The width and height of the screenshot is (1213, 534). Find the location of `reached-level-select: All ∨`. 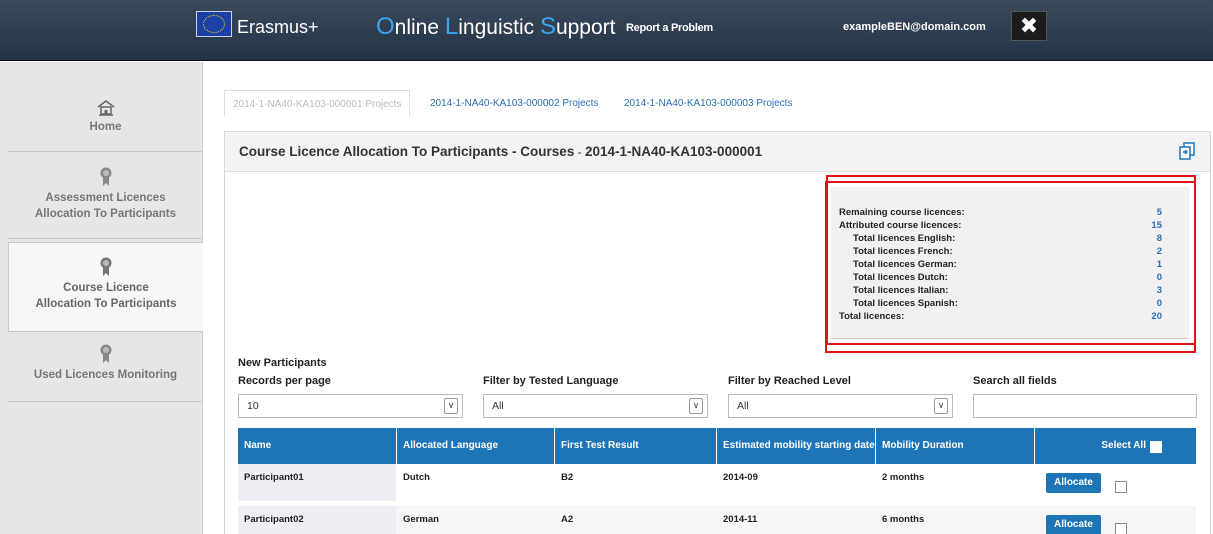

reached-level-select: All ∨ is located at coordinates (840, 406).